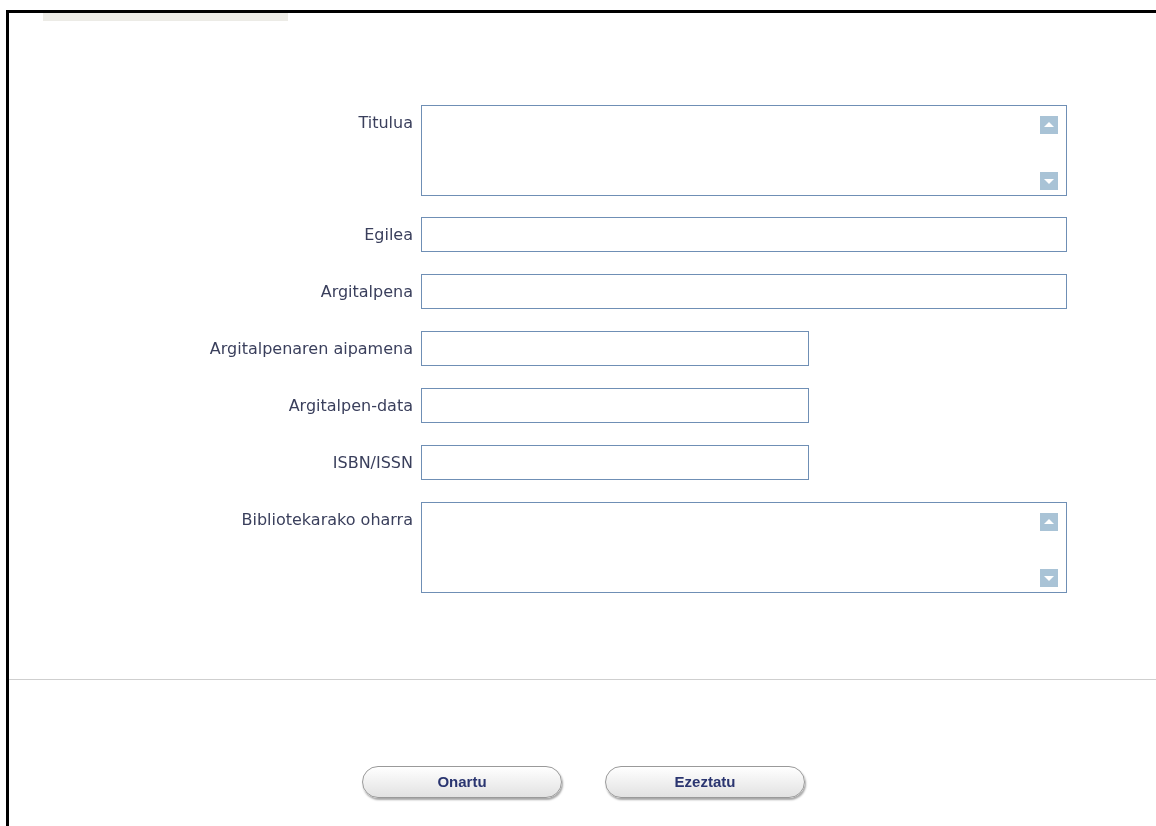 This screenshot has height=826, width=1156. Describe the element at coordinates (327, 519) in the screenshot. I see `field-label: Bibliotekarako oharra` at that location.